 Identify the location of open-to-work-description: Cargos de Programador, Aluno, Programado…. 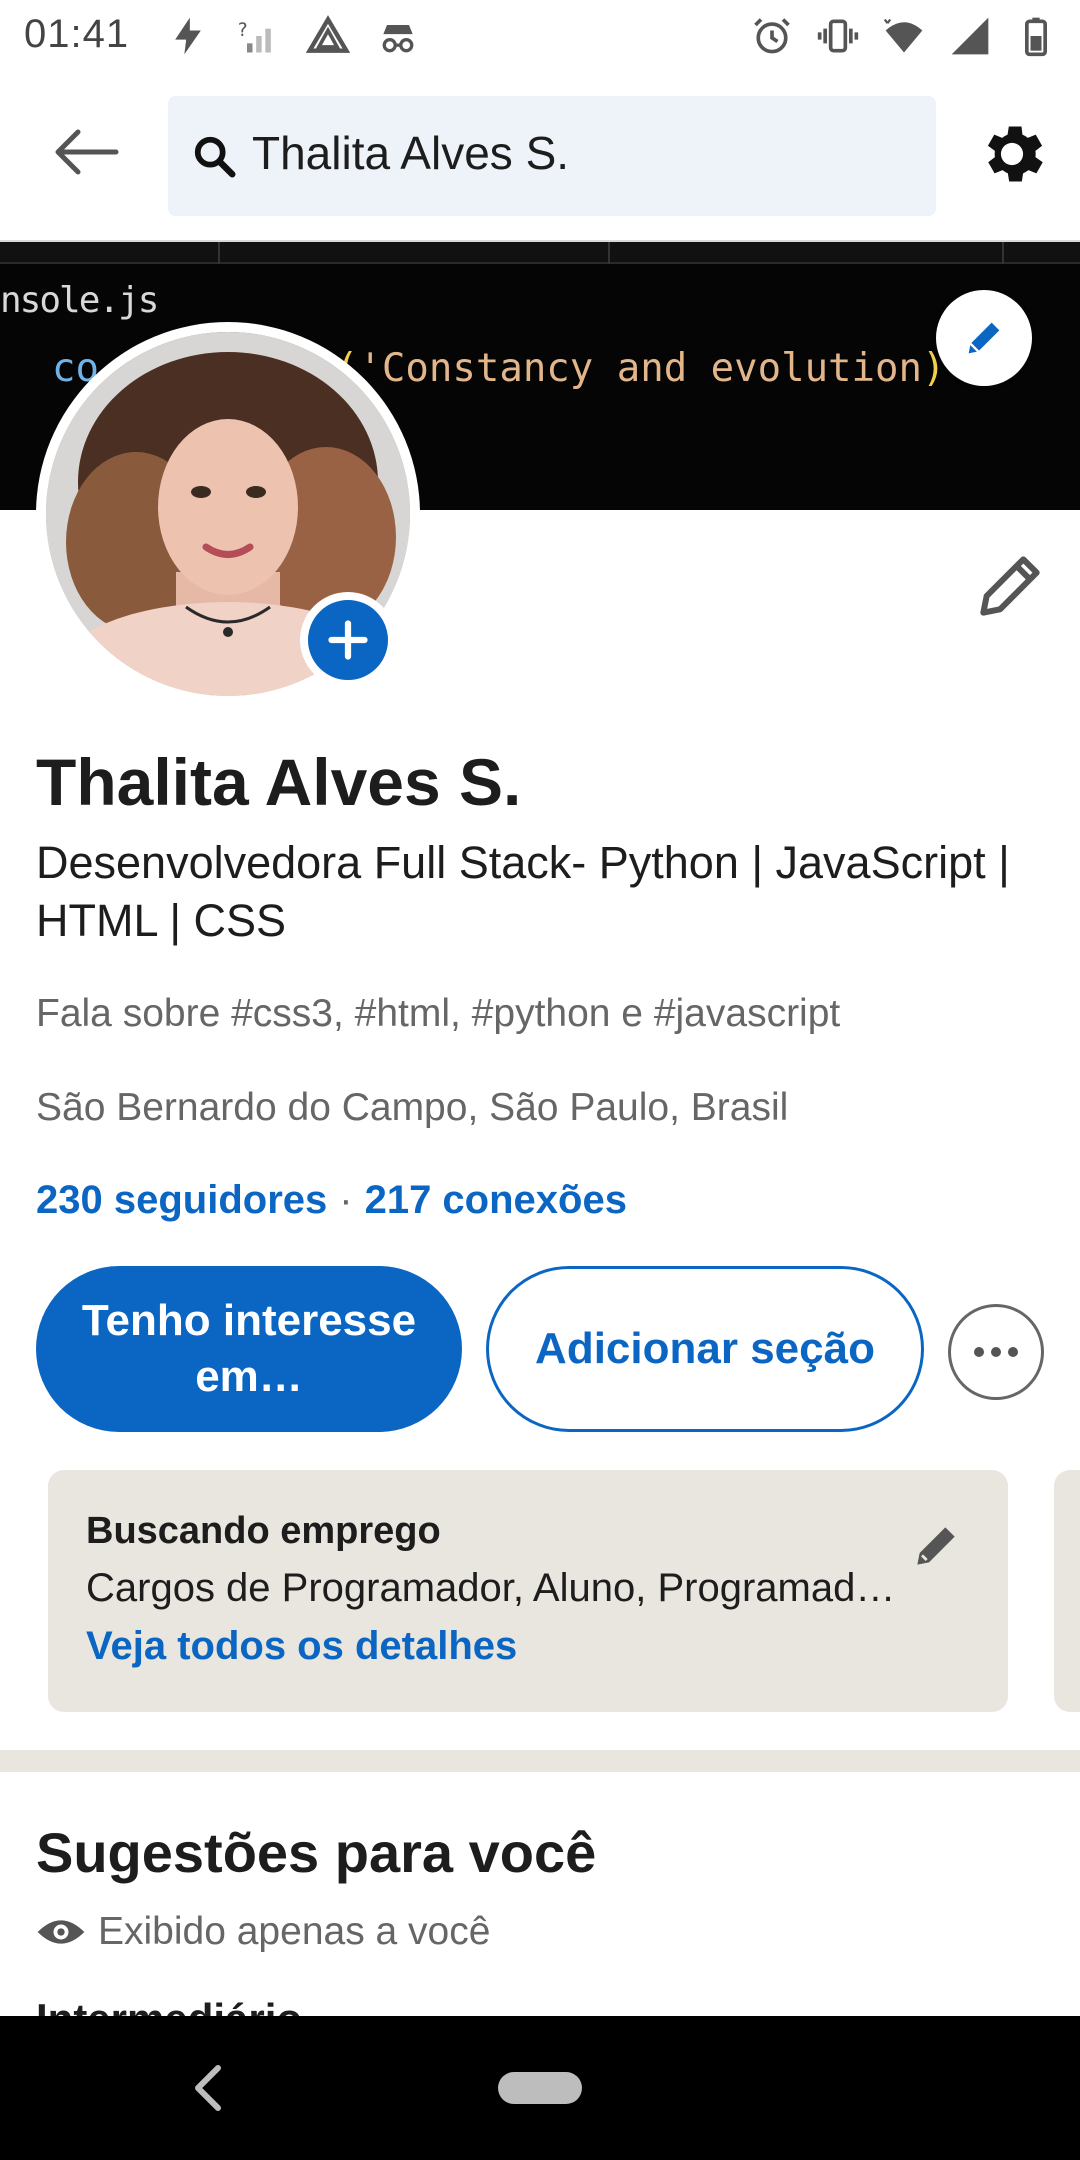
(496, 1588).